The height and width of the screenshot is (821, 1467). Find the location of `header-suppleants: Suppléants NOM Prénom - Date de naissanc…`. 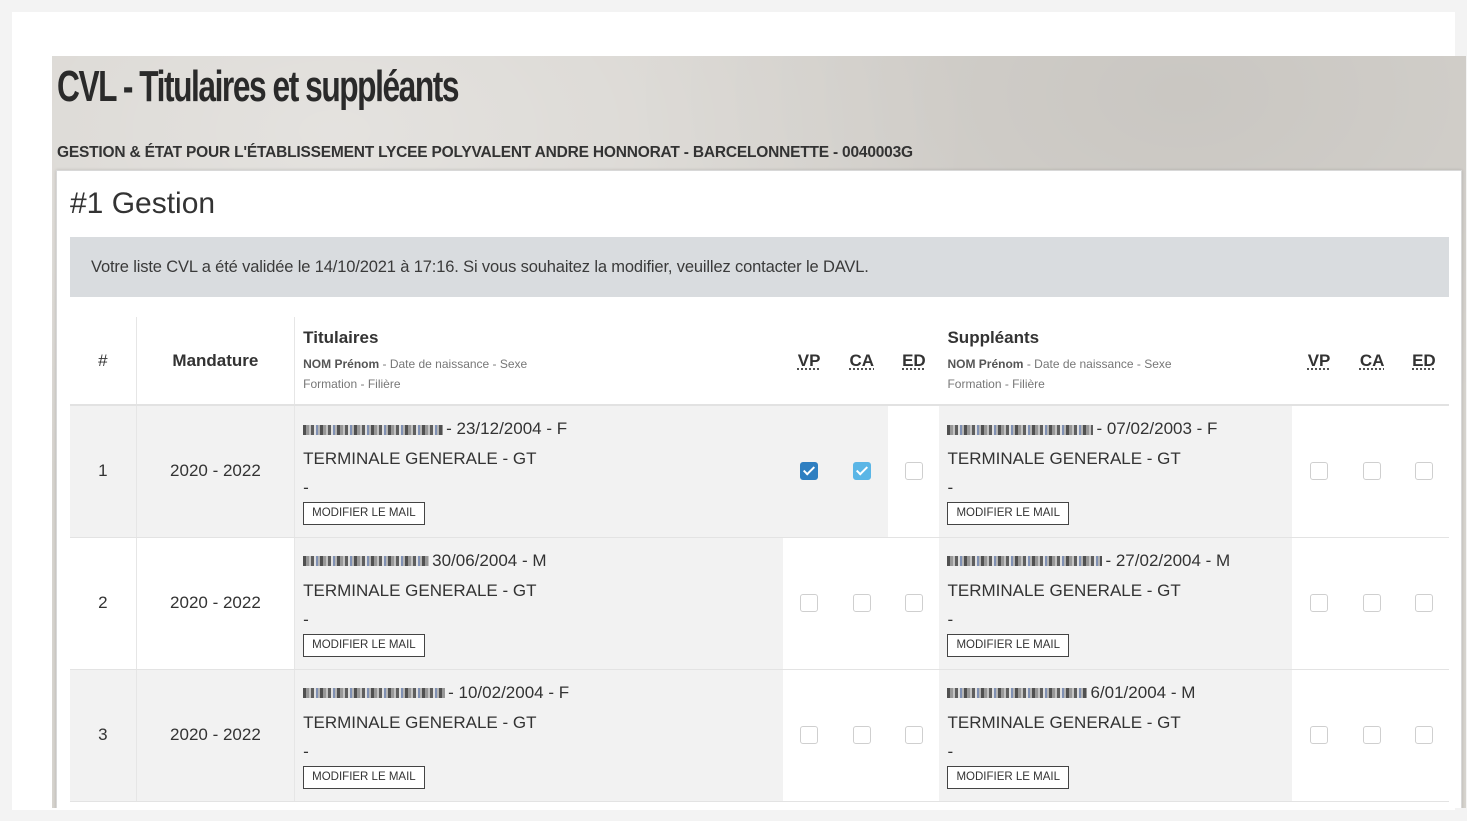

header-suppleants: Suppléants NOM Prénom - Date de naissanc… is located at coordinates (1116, 361).